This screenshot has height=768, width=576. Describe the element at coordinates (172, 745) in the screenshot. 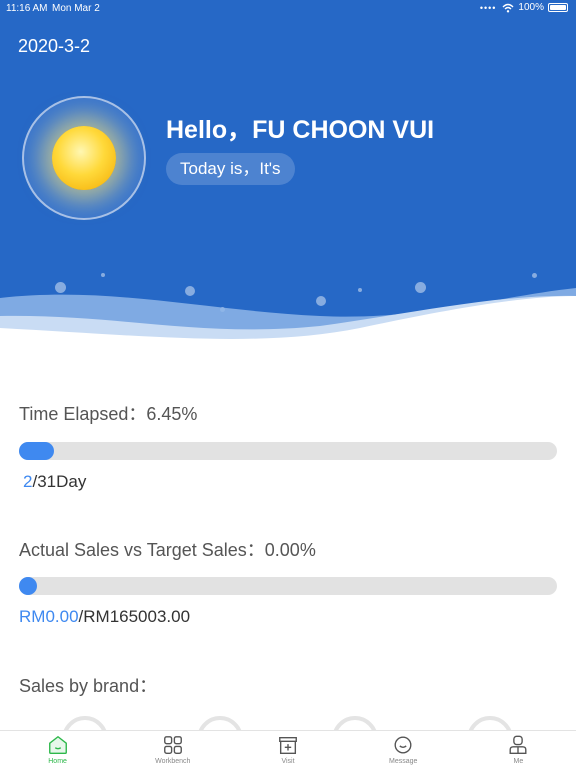

I see `grid-icon` at that location.